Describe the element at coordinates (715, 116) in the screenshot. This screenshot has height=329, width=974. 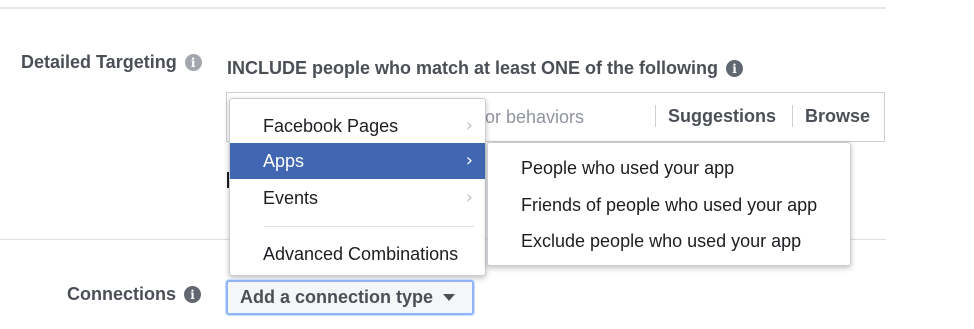
I see `suggestions-button: Suggestions` at that location.